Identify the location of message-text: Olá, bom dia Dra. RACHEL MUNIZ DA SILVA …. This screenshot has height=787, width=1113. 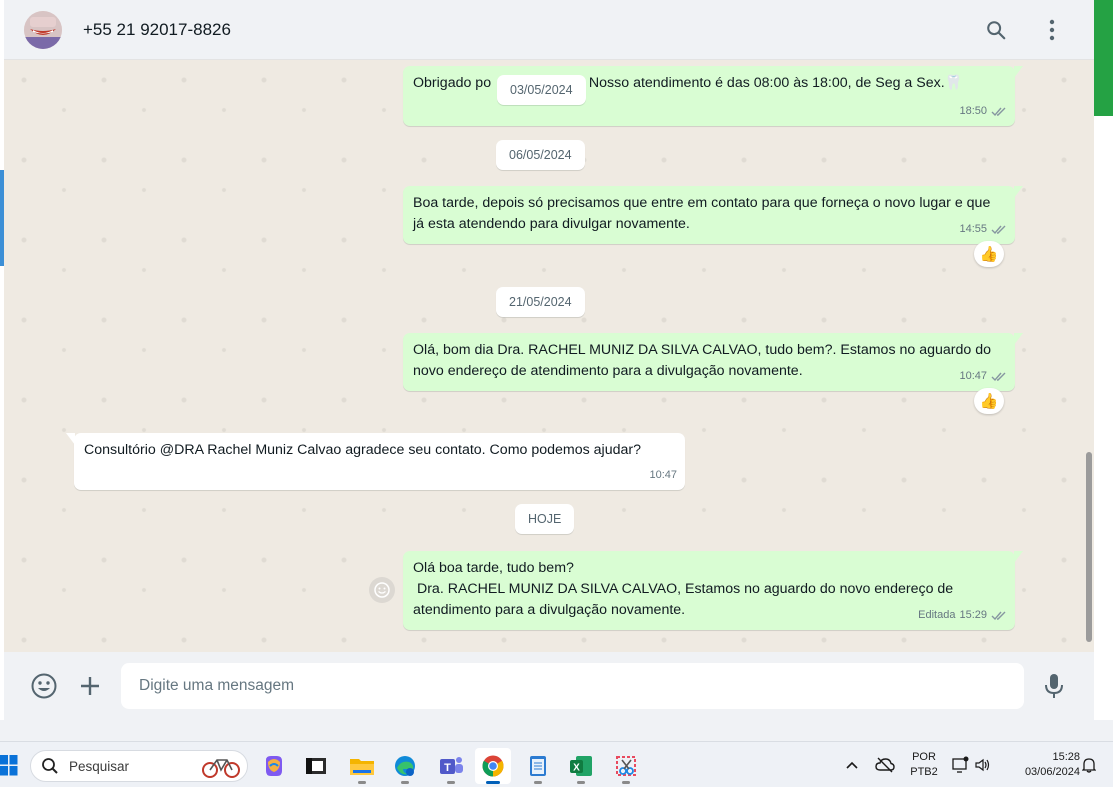
(702, 360).